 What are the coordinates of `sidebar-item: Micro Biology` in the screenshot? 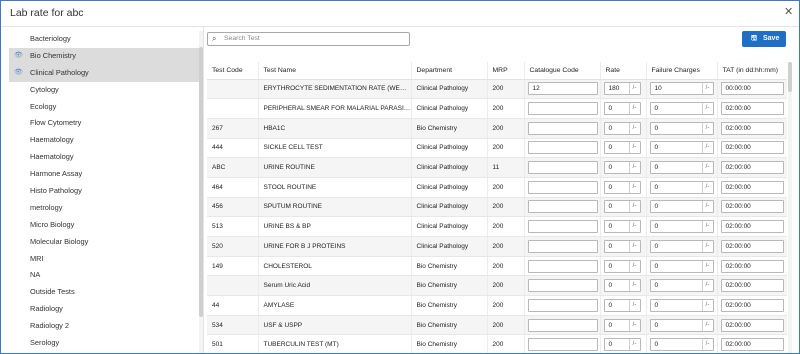 It's located at (106, 225).